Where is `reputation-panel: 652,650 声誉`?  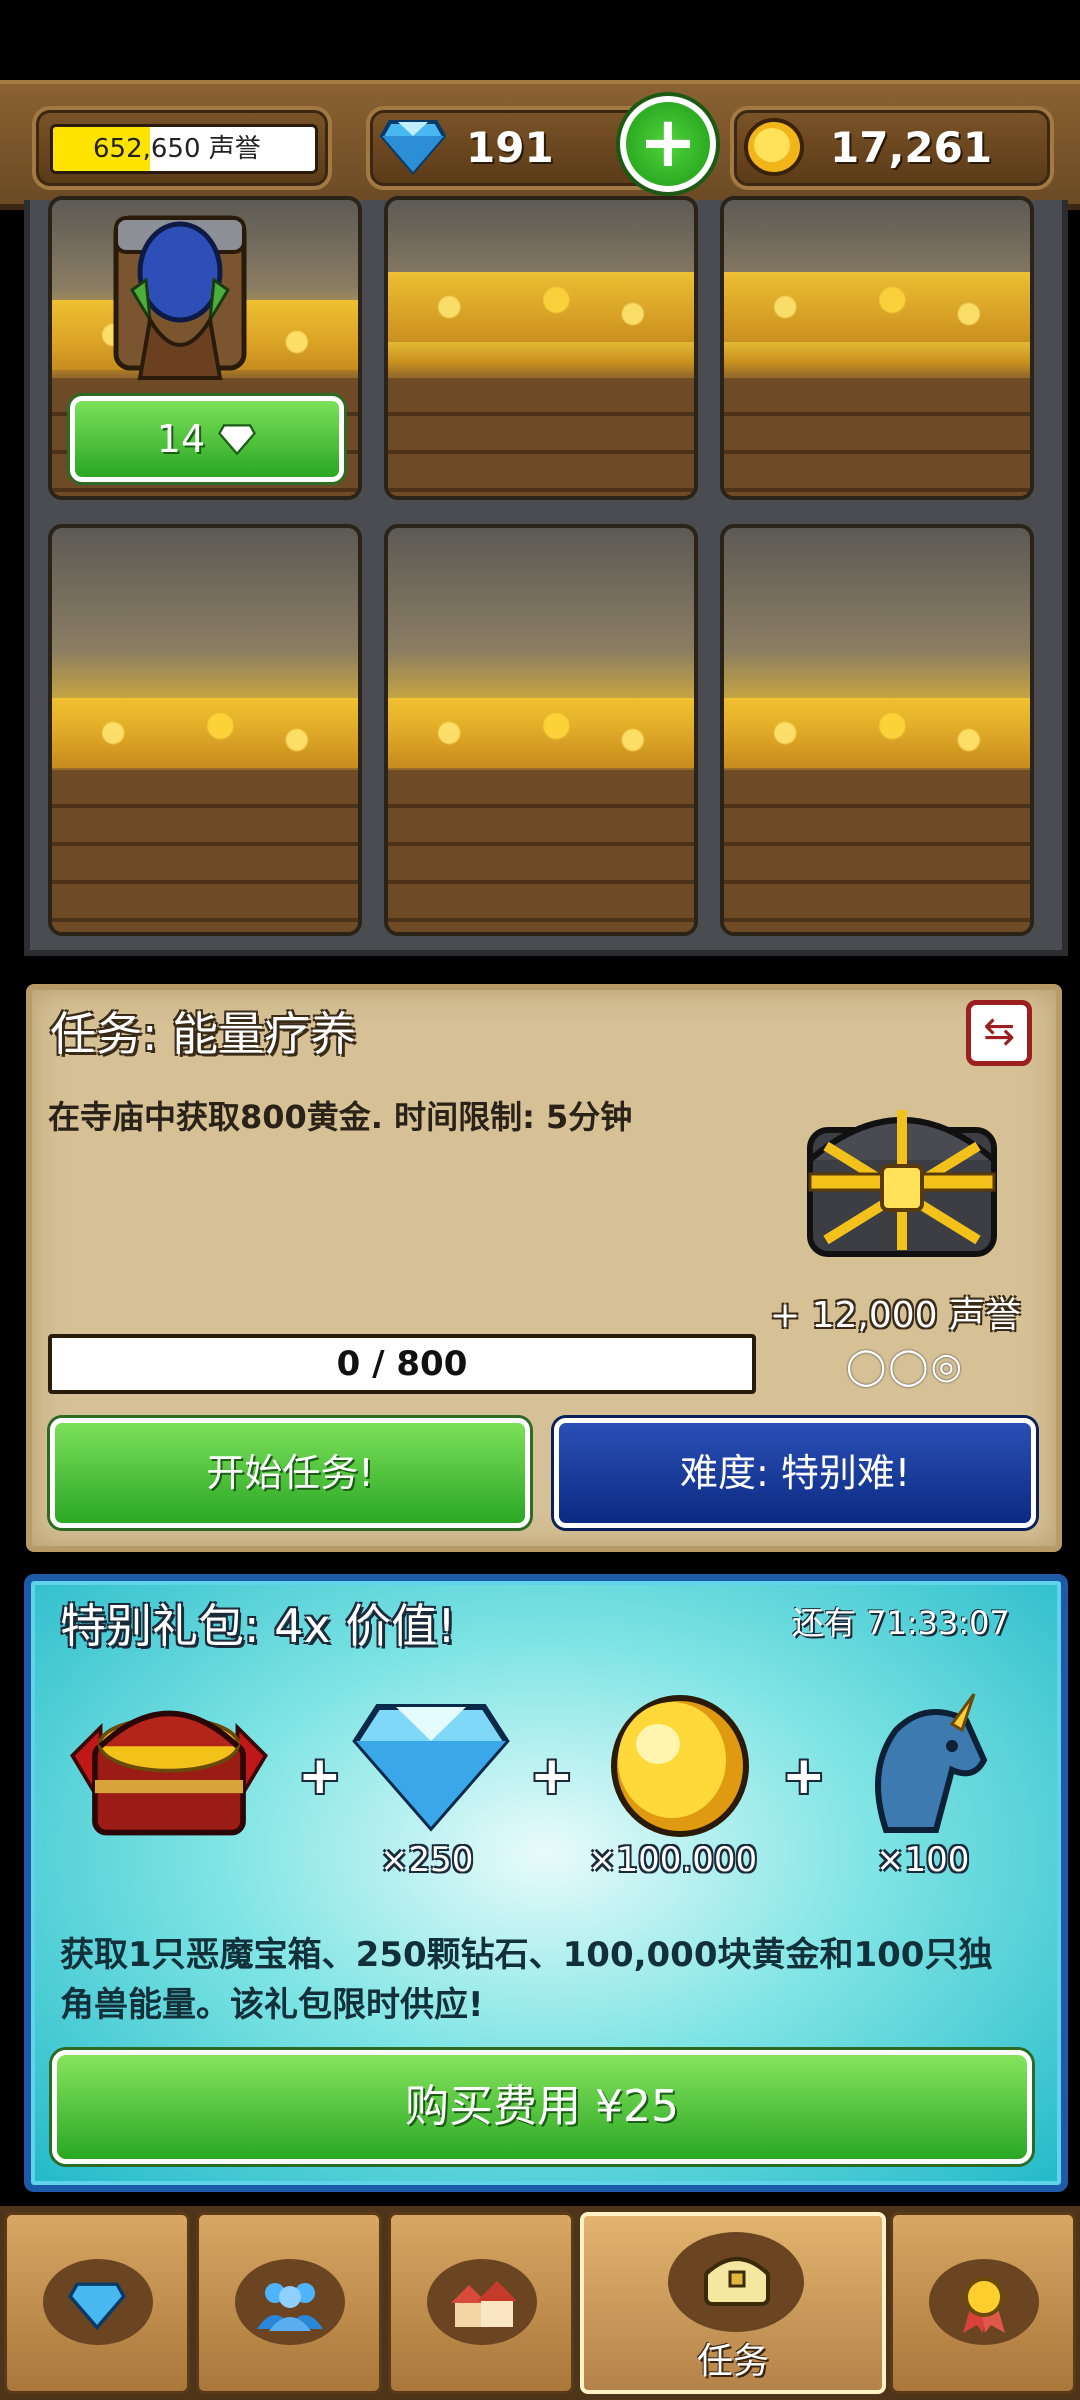
reputation-panel: 652,650 声誉 is located at coordinates (182, 148).